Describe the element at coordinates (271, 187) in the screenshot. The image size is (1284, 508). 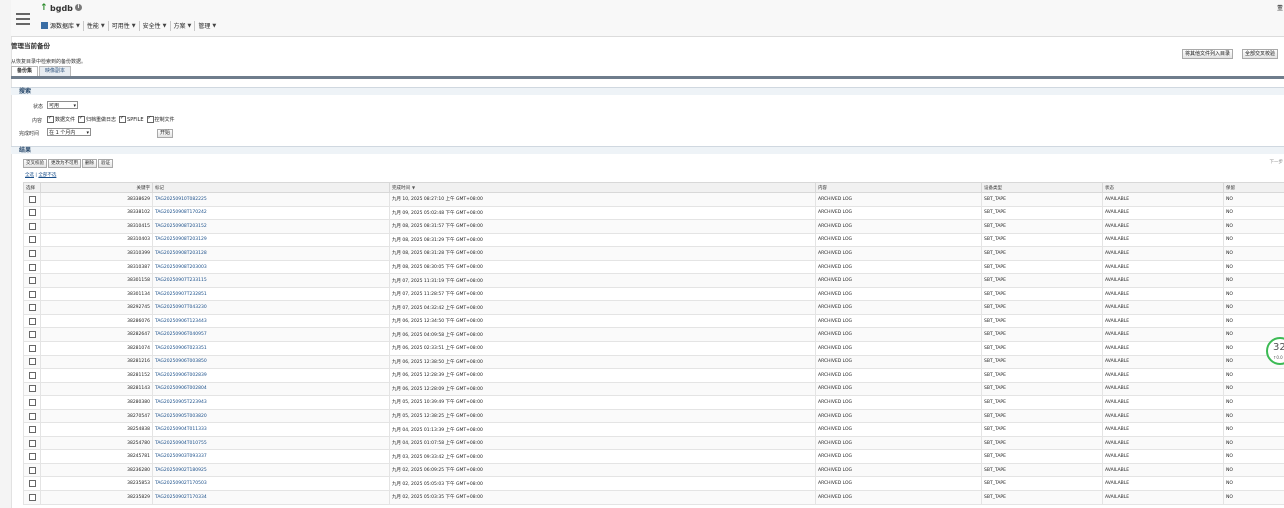
I see `col-tag: 标记` at that location.